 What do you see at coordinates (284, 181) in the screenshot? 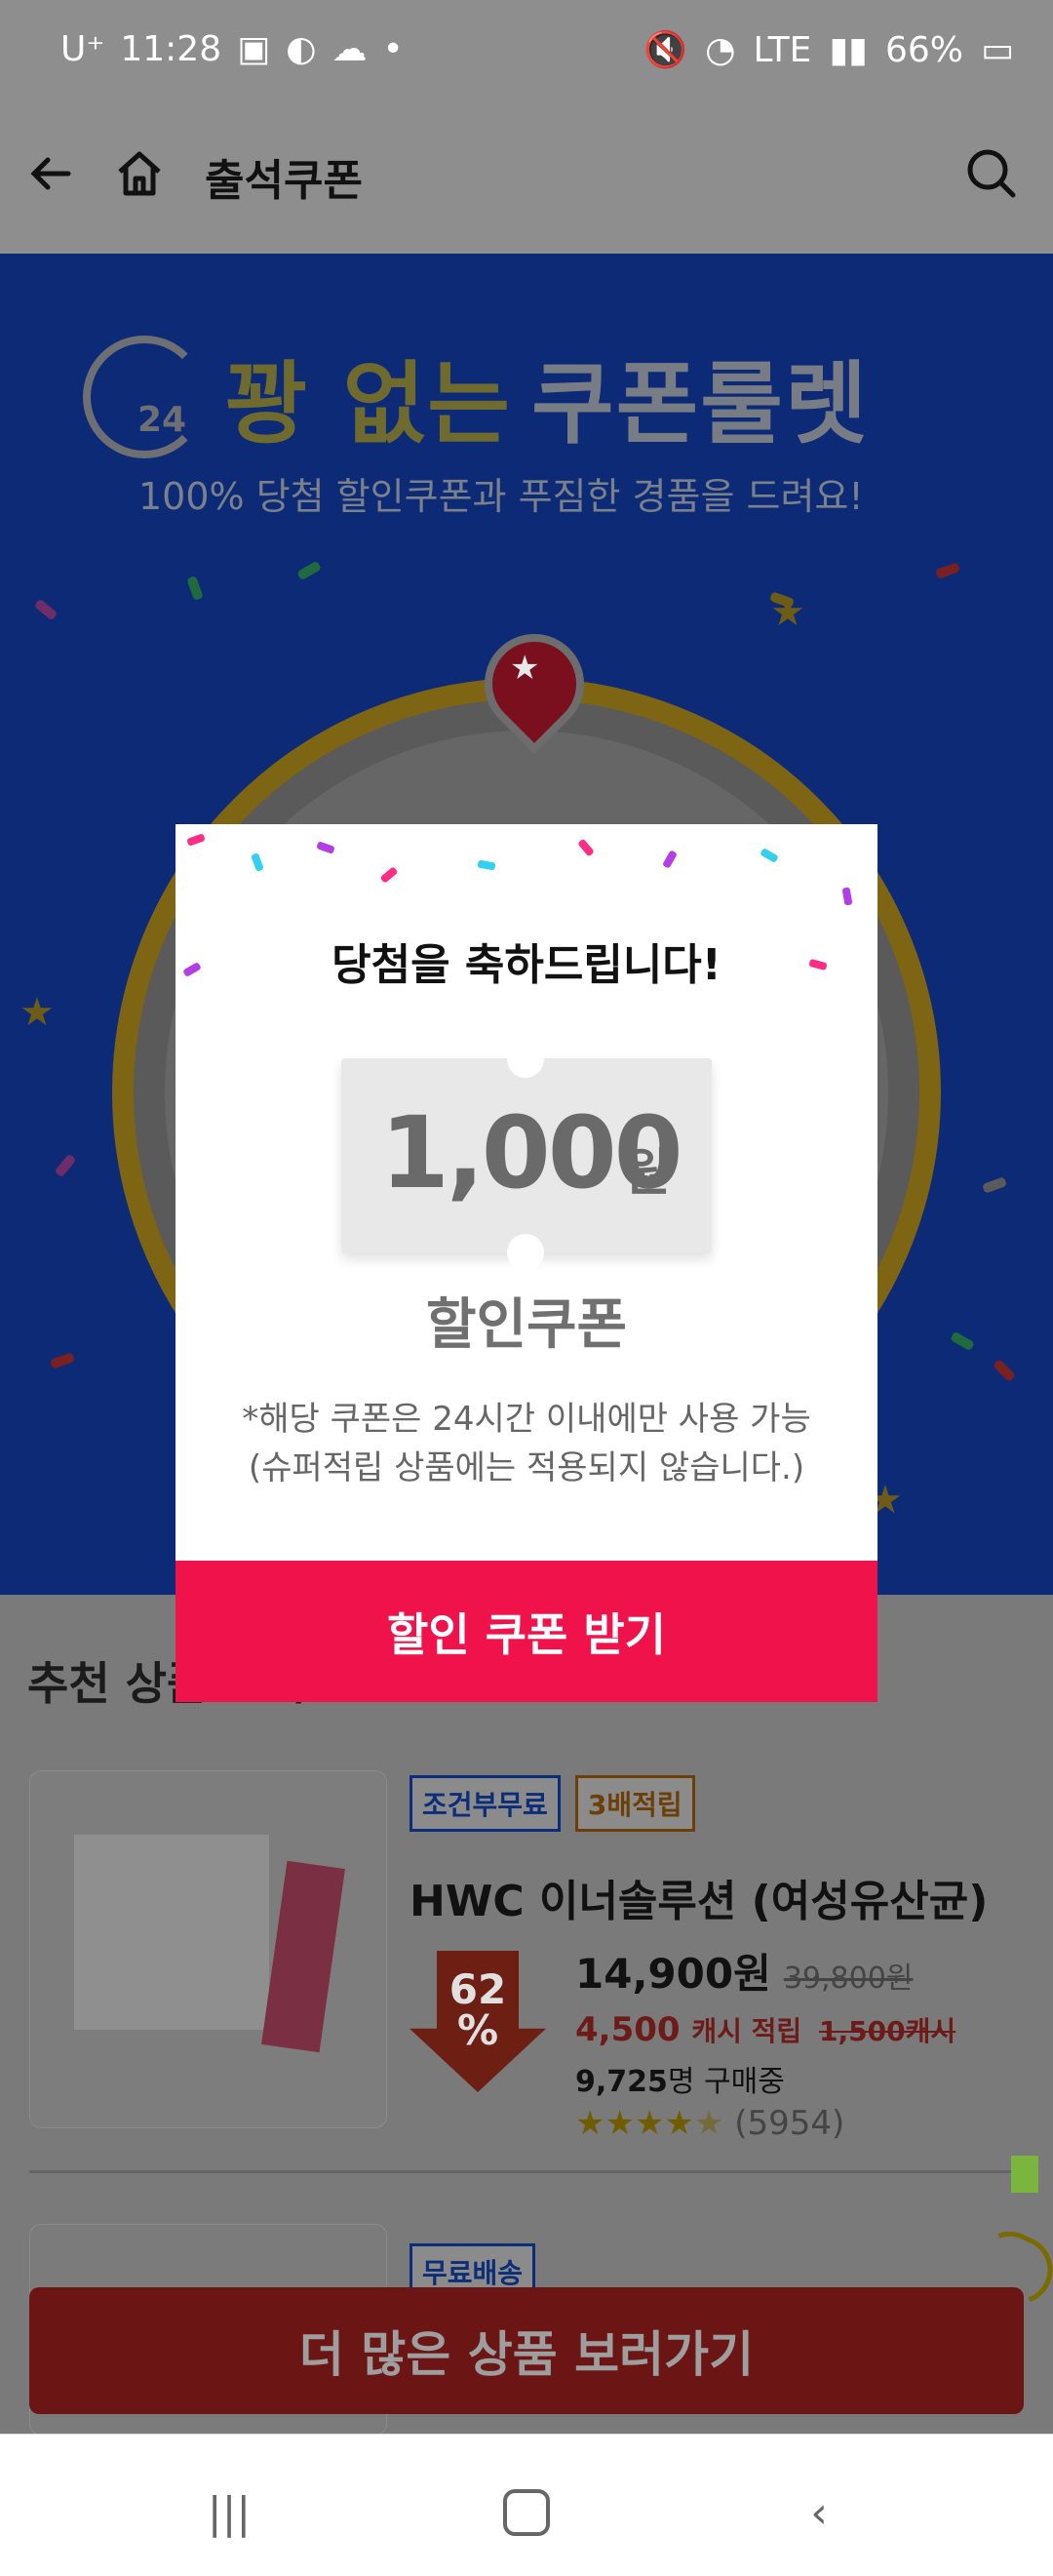
I see `page-title: 출석쿠폰` at bounding box center [284, 181].